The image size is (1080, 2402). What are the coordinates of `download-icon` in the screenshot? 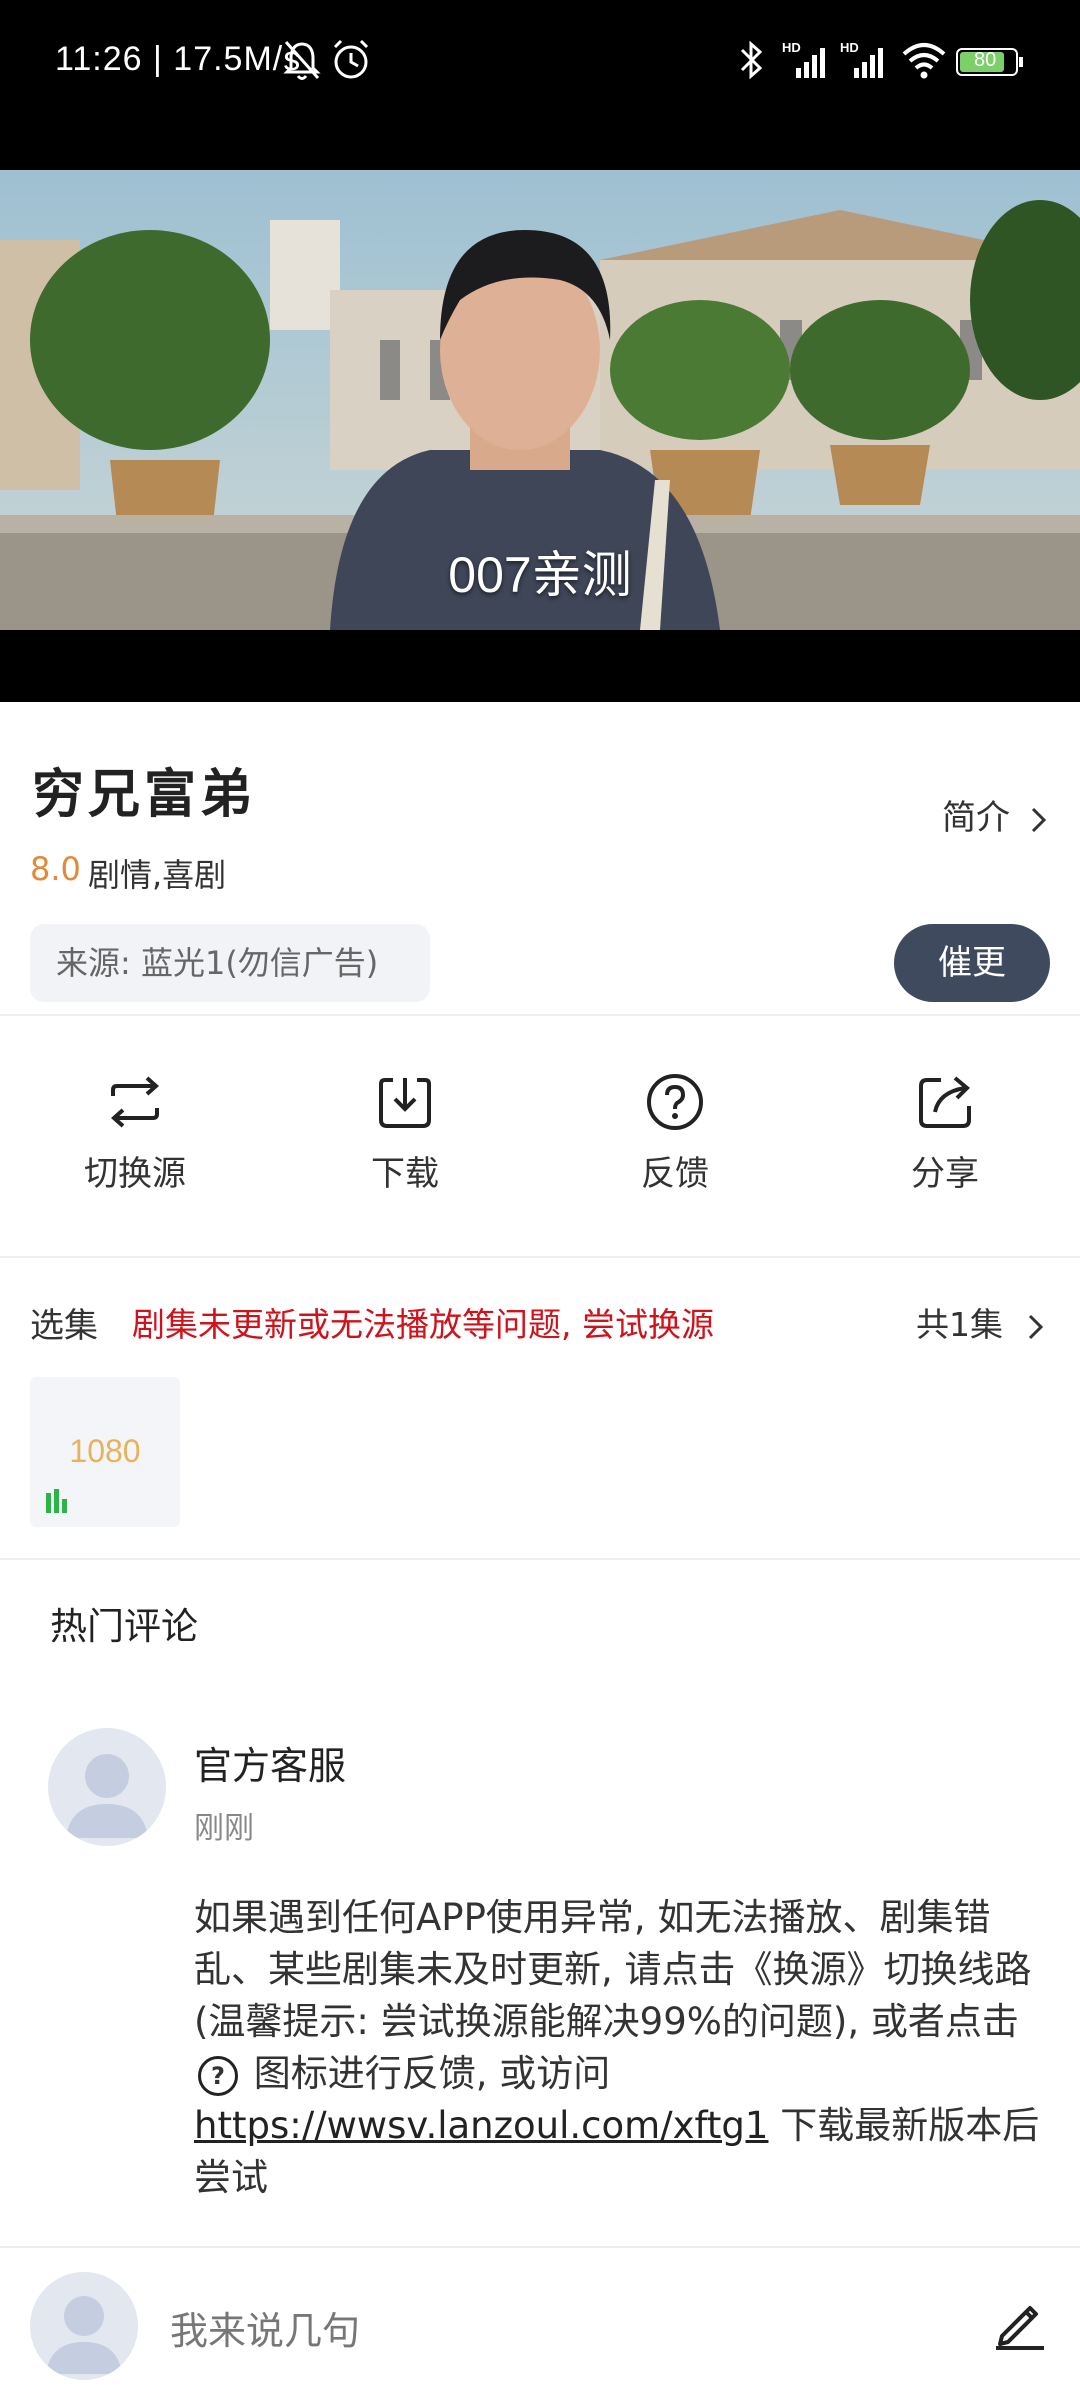 It's located at (405, 1103).